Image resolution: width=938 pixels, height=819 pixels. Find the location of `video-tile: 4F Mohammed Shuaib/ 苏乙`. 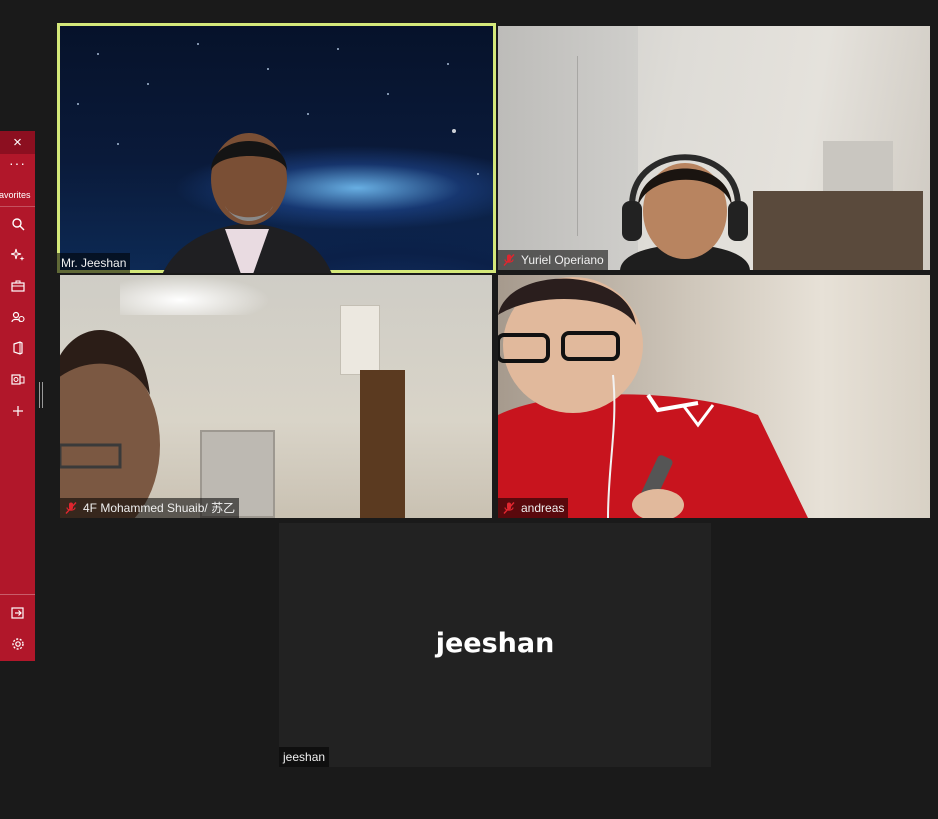

video-tile: 4F Mohammed Shuaib/ 苏乙 is located at coordinates (276, 396).